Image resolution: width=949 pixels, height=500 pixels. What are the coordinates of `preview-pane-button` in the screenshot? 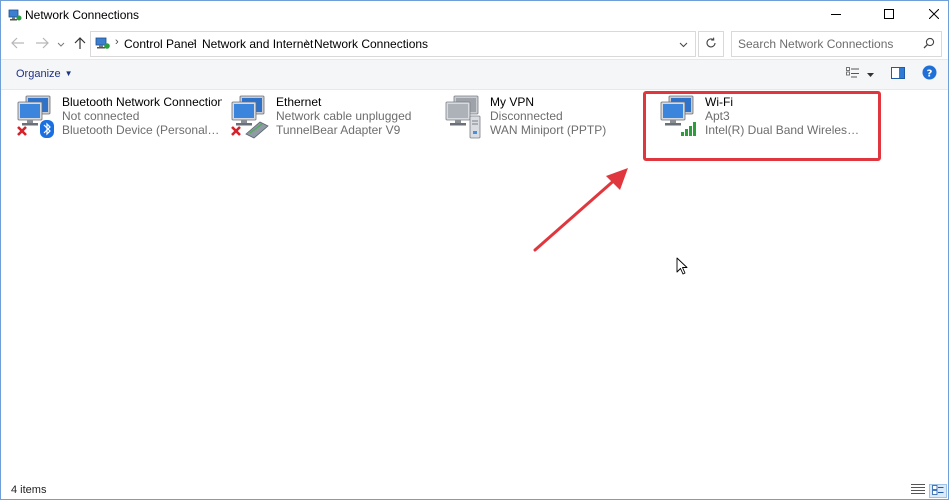 It's located at (898, 74).